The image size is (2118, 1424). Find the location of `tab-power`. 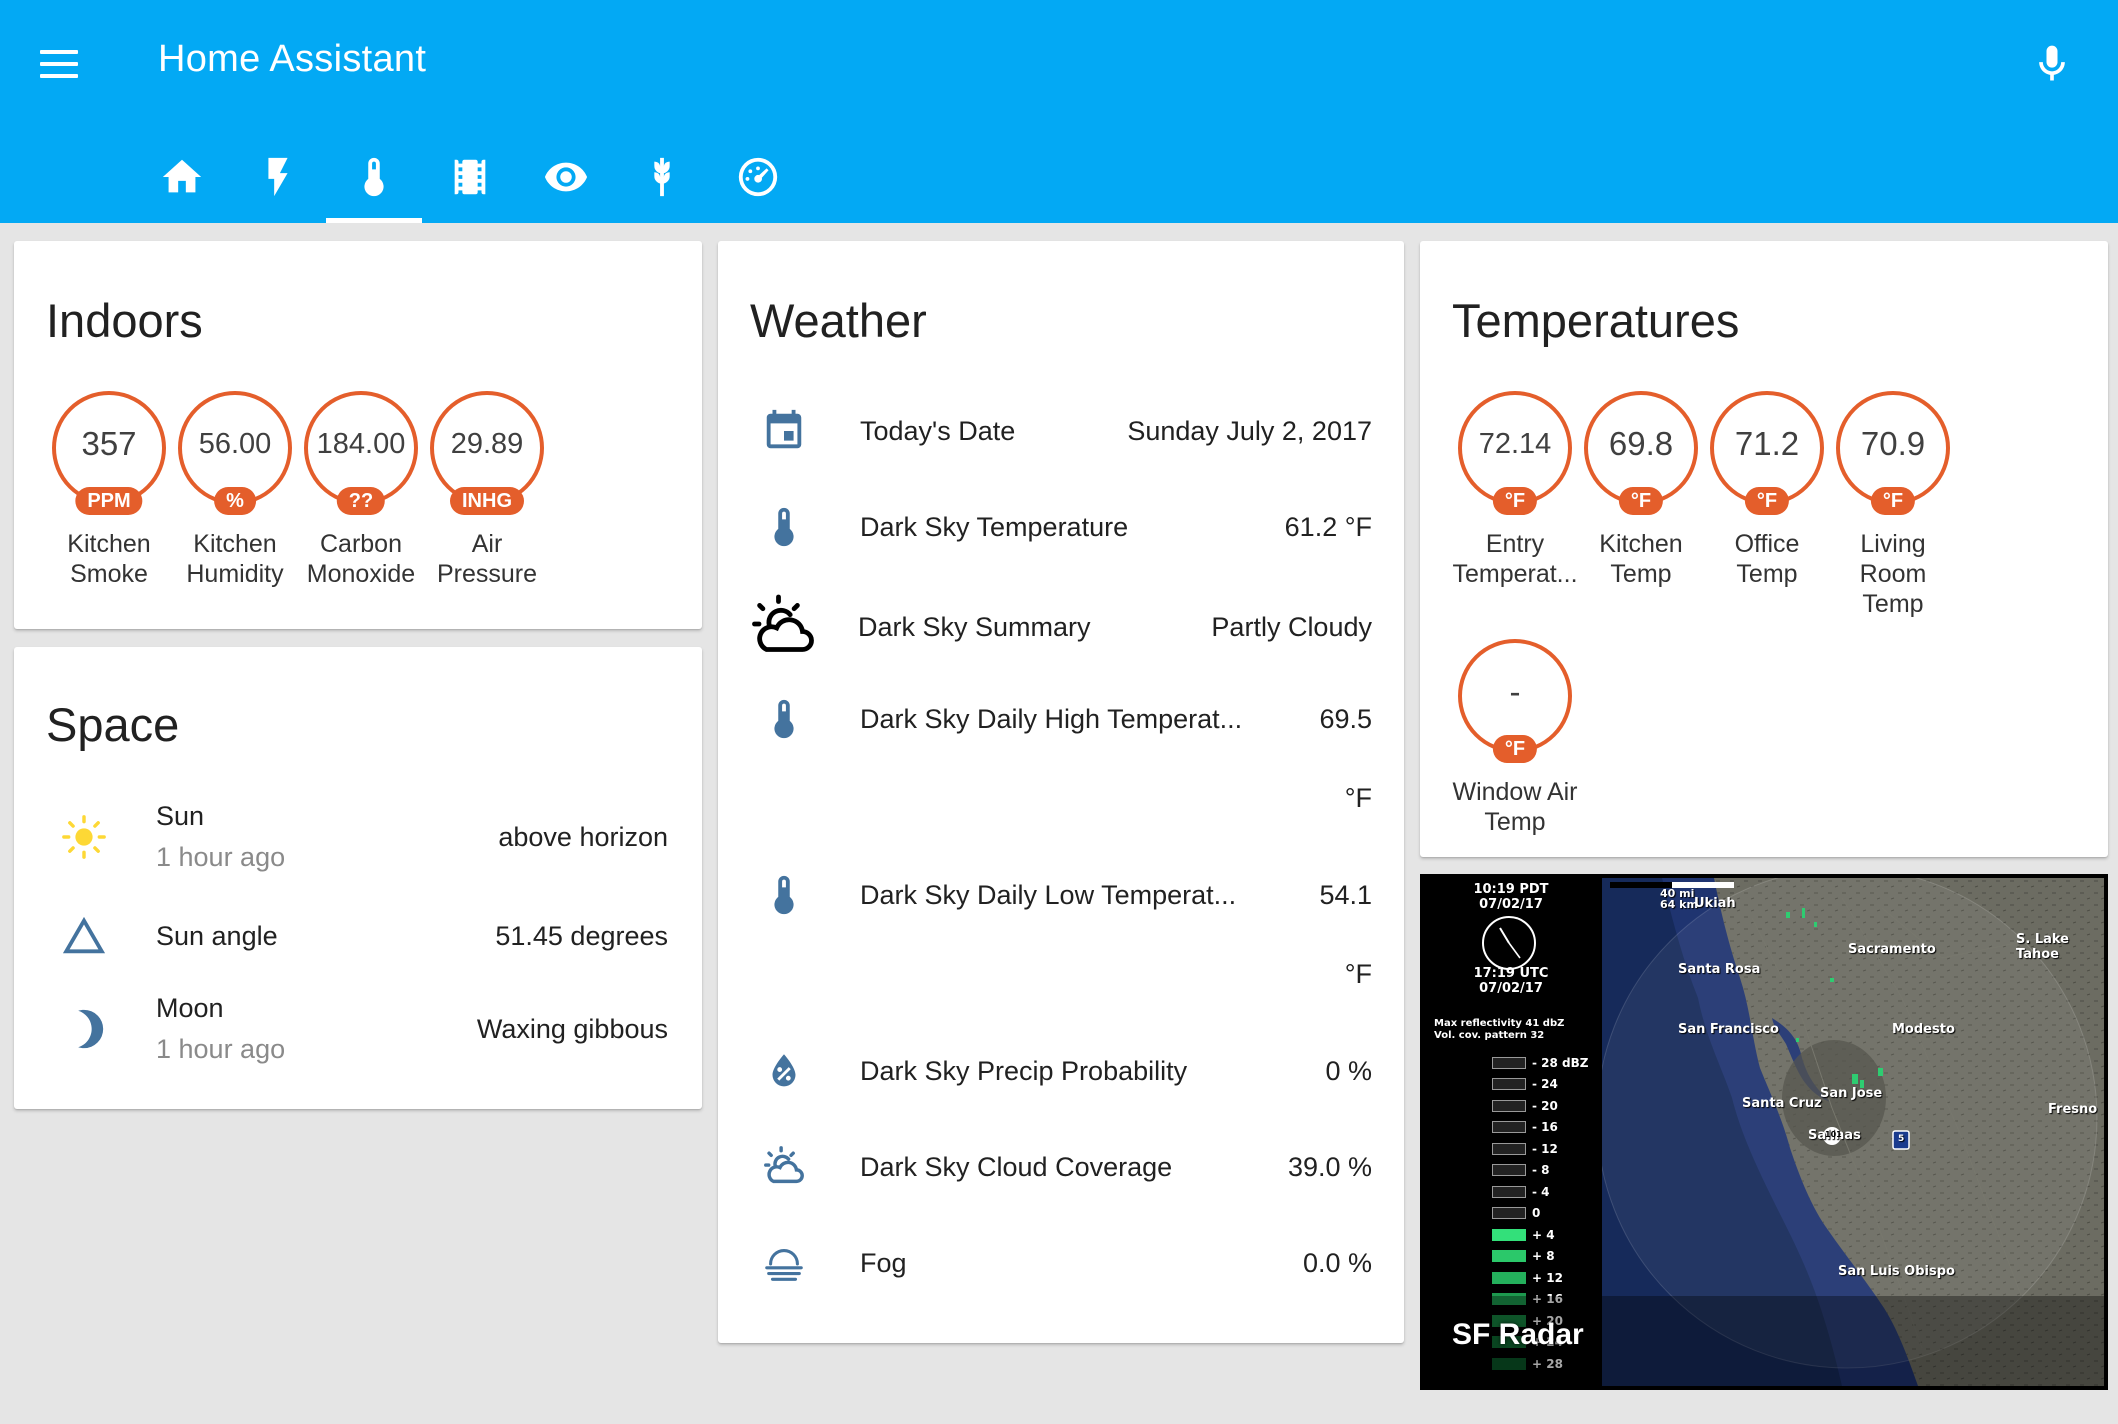

tab-power is located at coordinates (278, 179).